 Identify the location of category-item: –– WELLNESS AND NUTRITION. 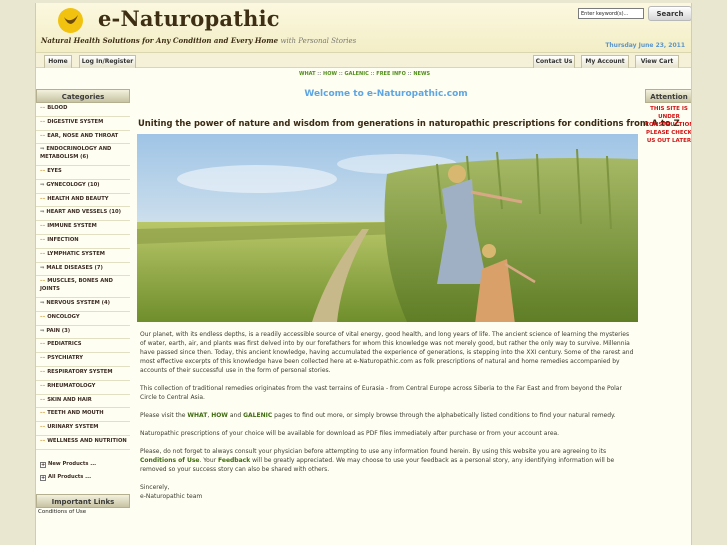
(83, 443).